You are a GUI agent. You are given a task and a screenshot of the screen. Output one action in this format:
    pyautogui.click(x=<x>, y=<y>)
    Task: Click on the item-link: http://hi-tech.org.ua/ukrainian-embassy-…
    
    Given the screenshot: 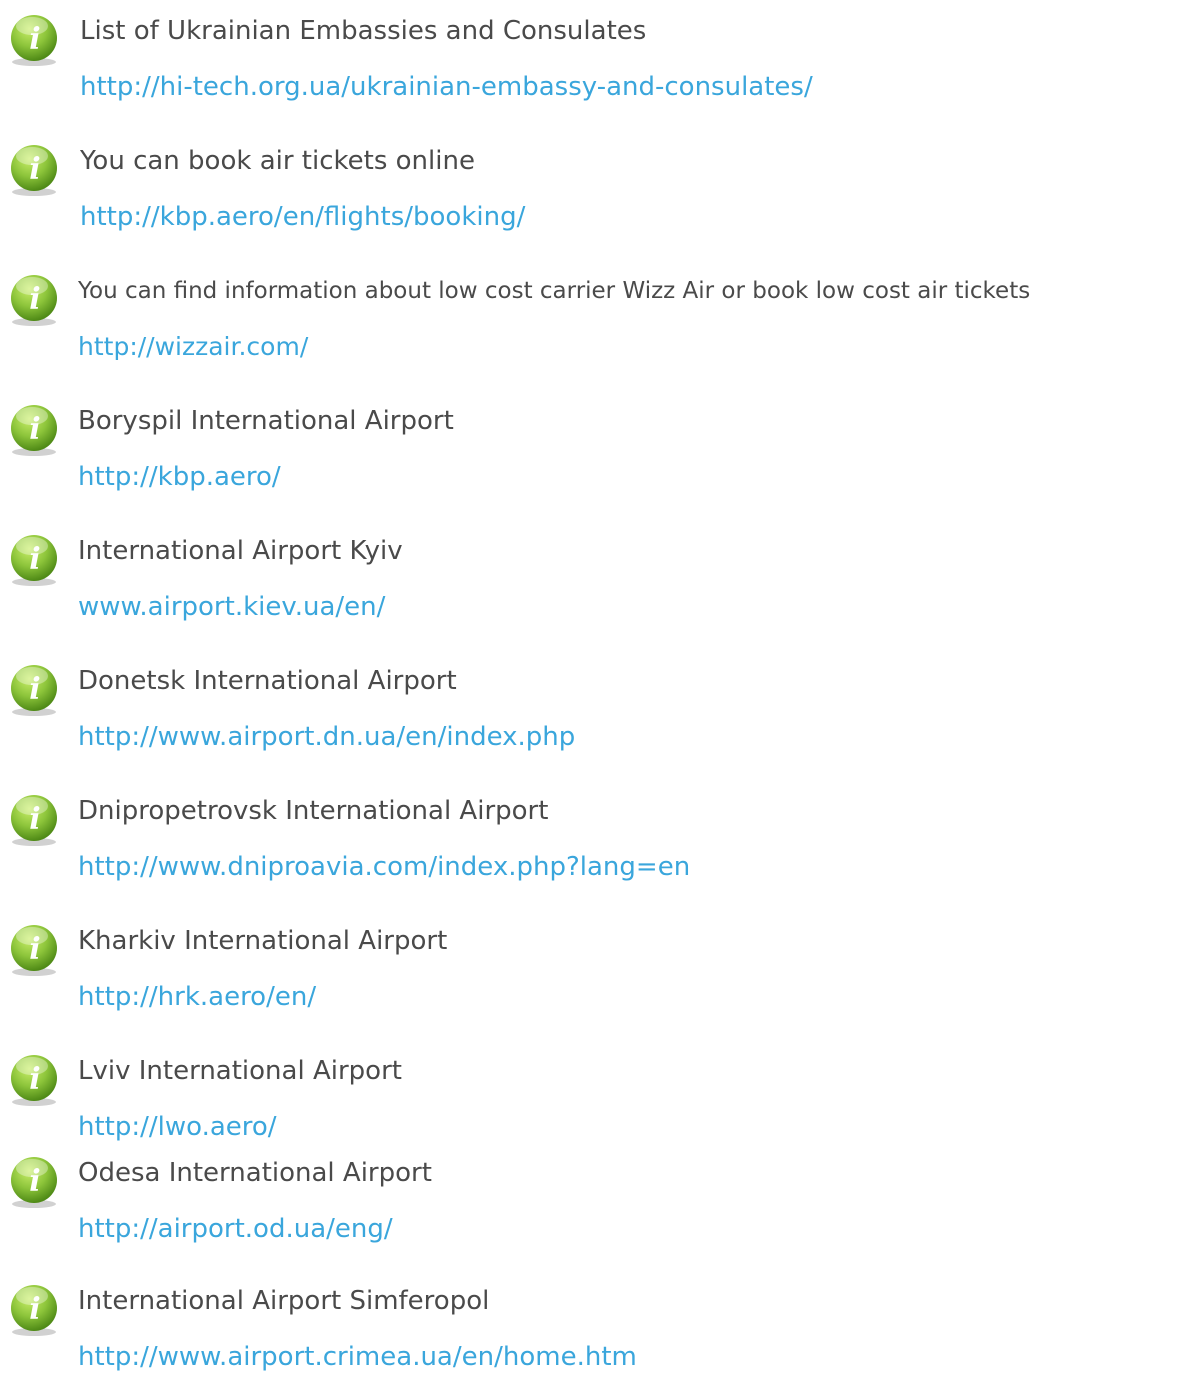 What is the action you would take?
    pyautogui.click(x=446, y=87)
    